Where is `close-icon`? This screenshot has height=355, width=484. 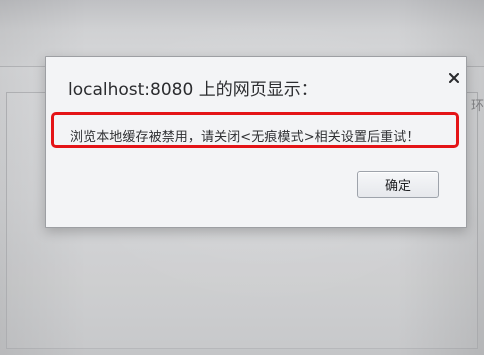 close-icon is located at coordinates (454, 78).